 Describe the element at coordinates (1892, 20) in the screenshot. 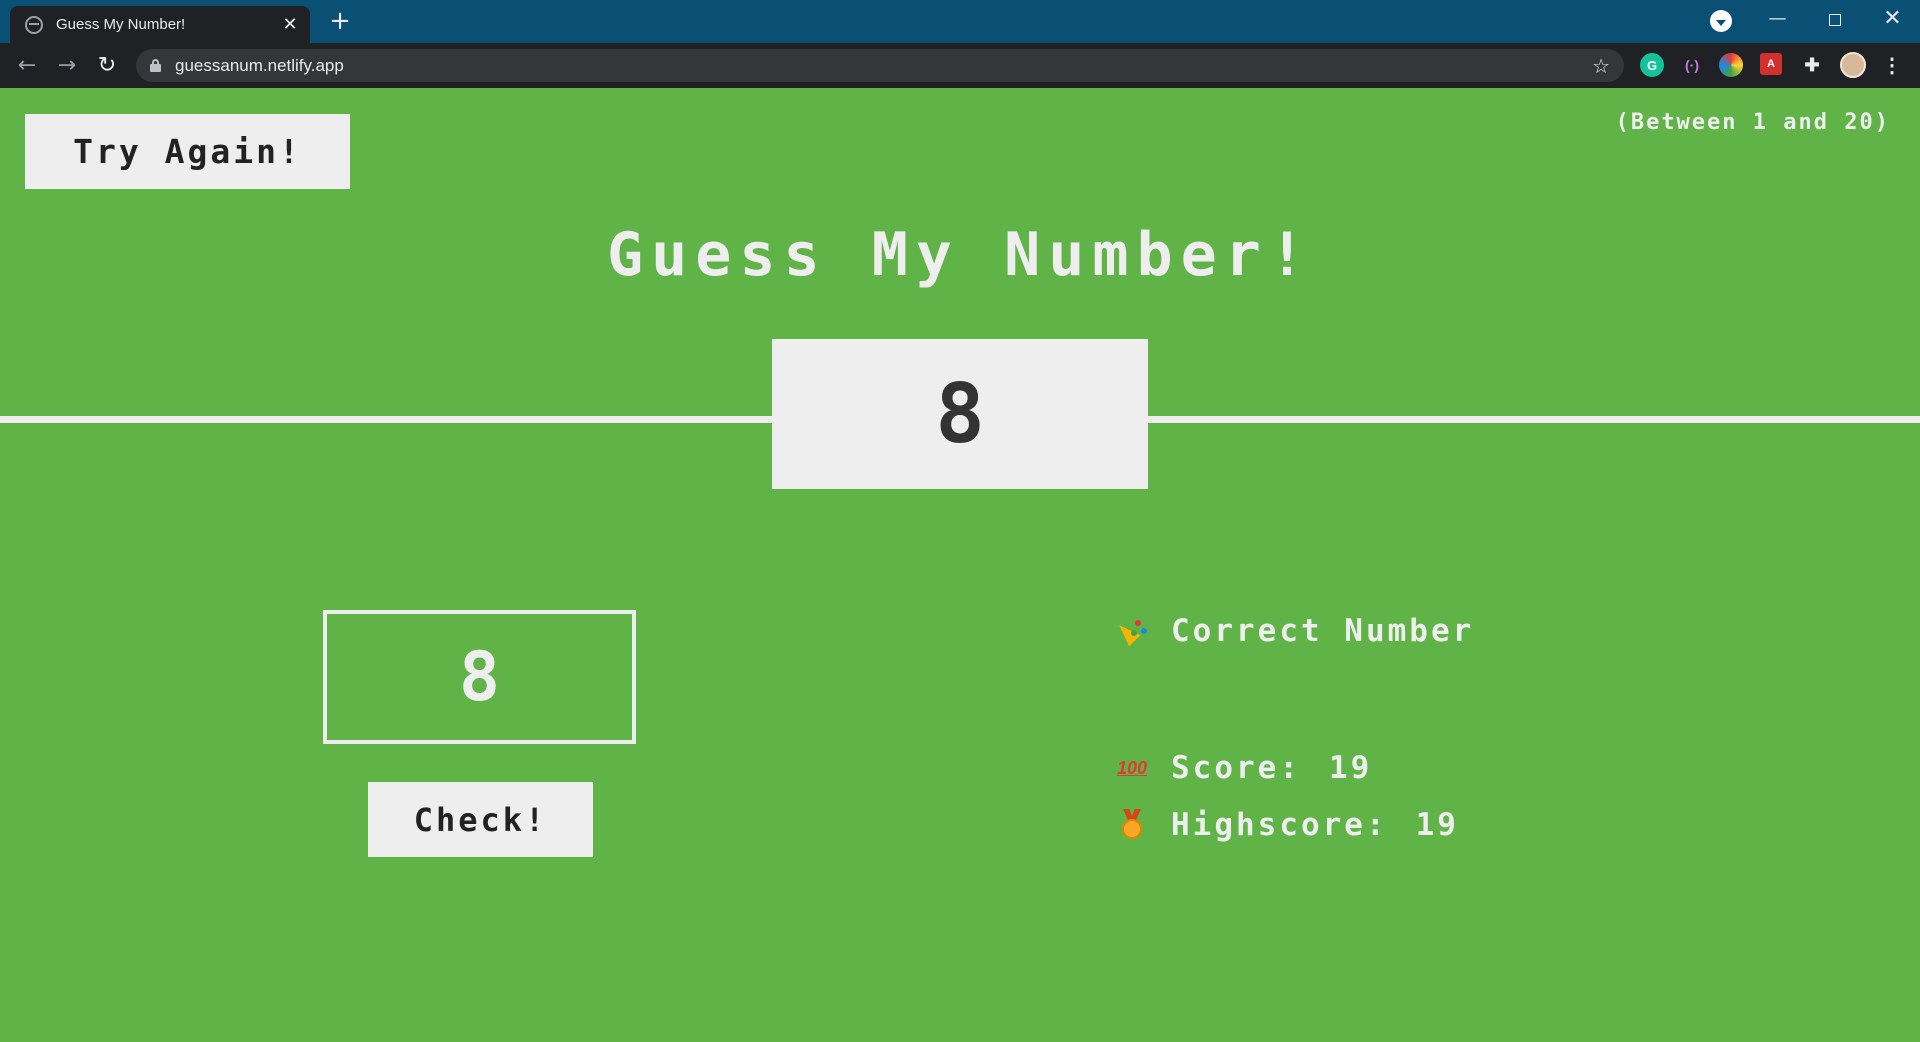

I see `window-close-button: ✕` at that location.